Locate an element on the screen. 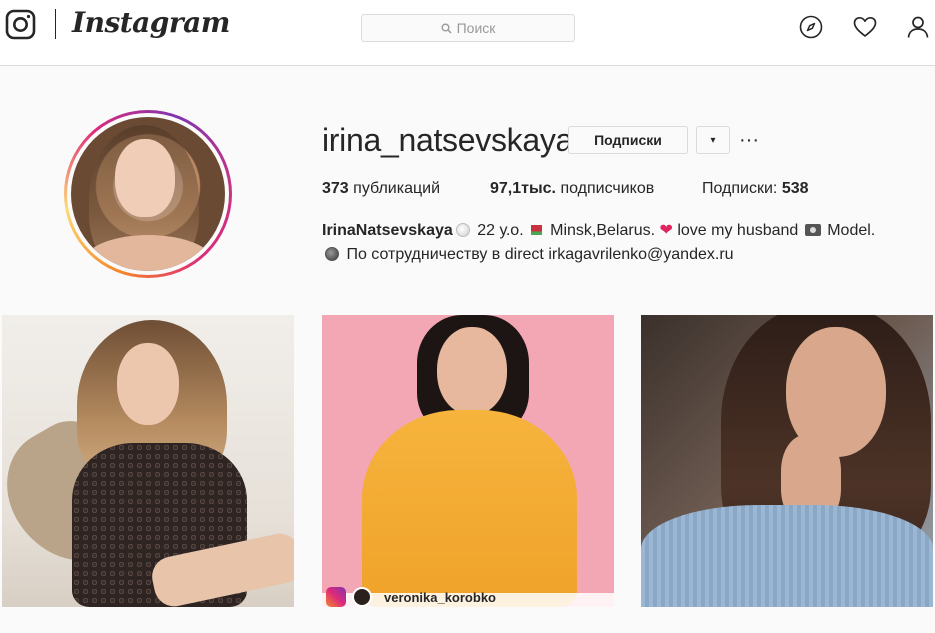  followers-count: 97,1тыс. is located at coordinates (523, 188).